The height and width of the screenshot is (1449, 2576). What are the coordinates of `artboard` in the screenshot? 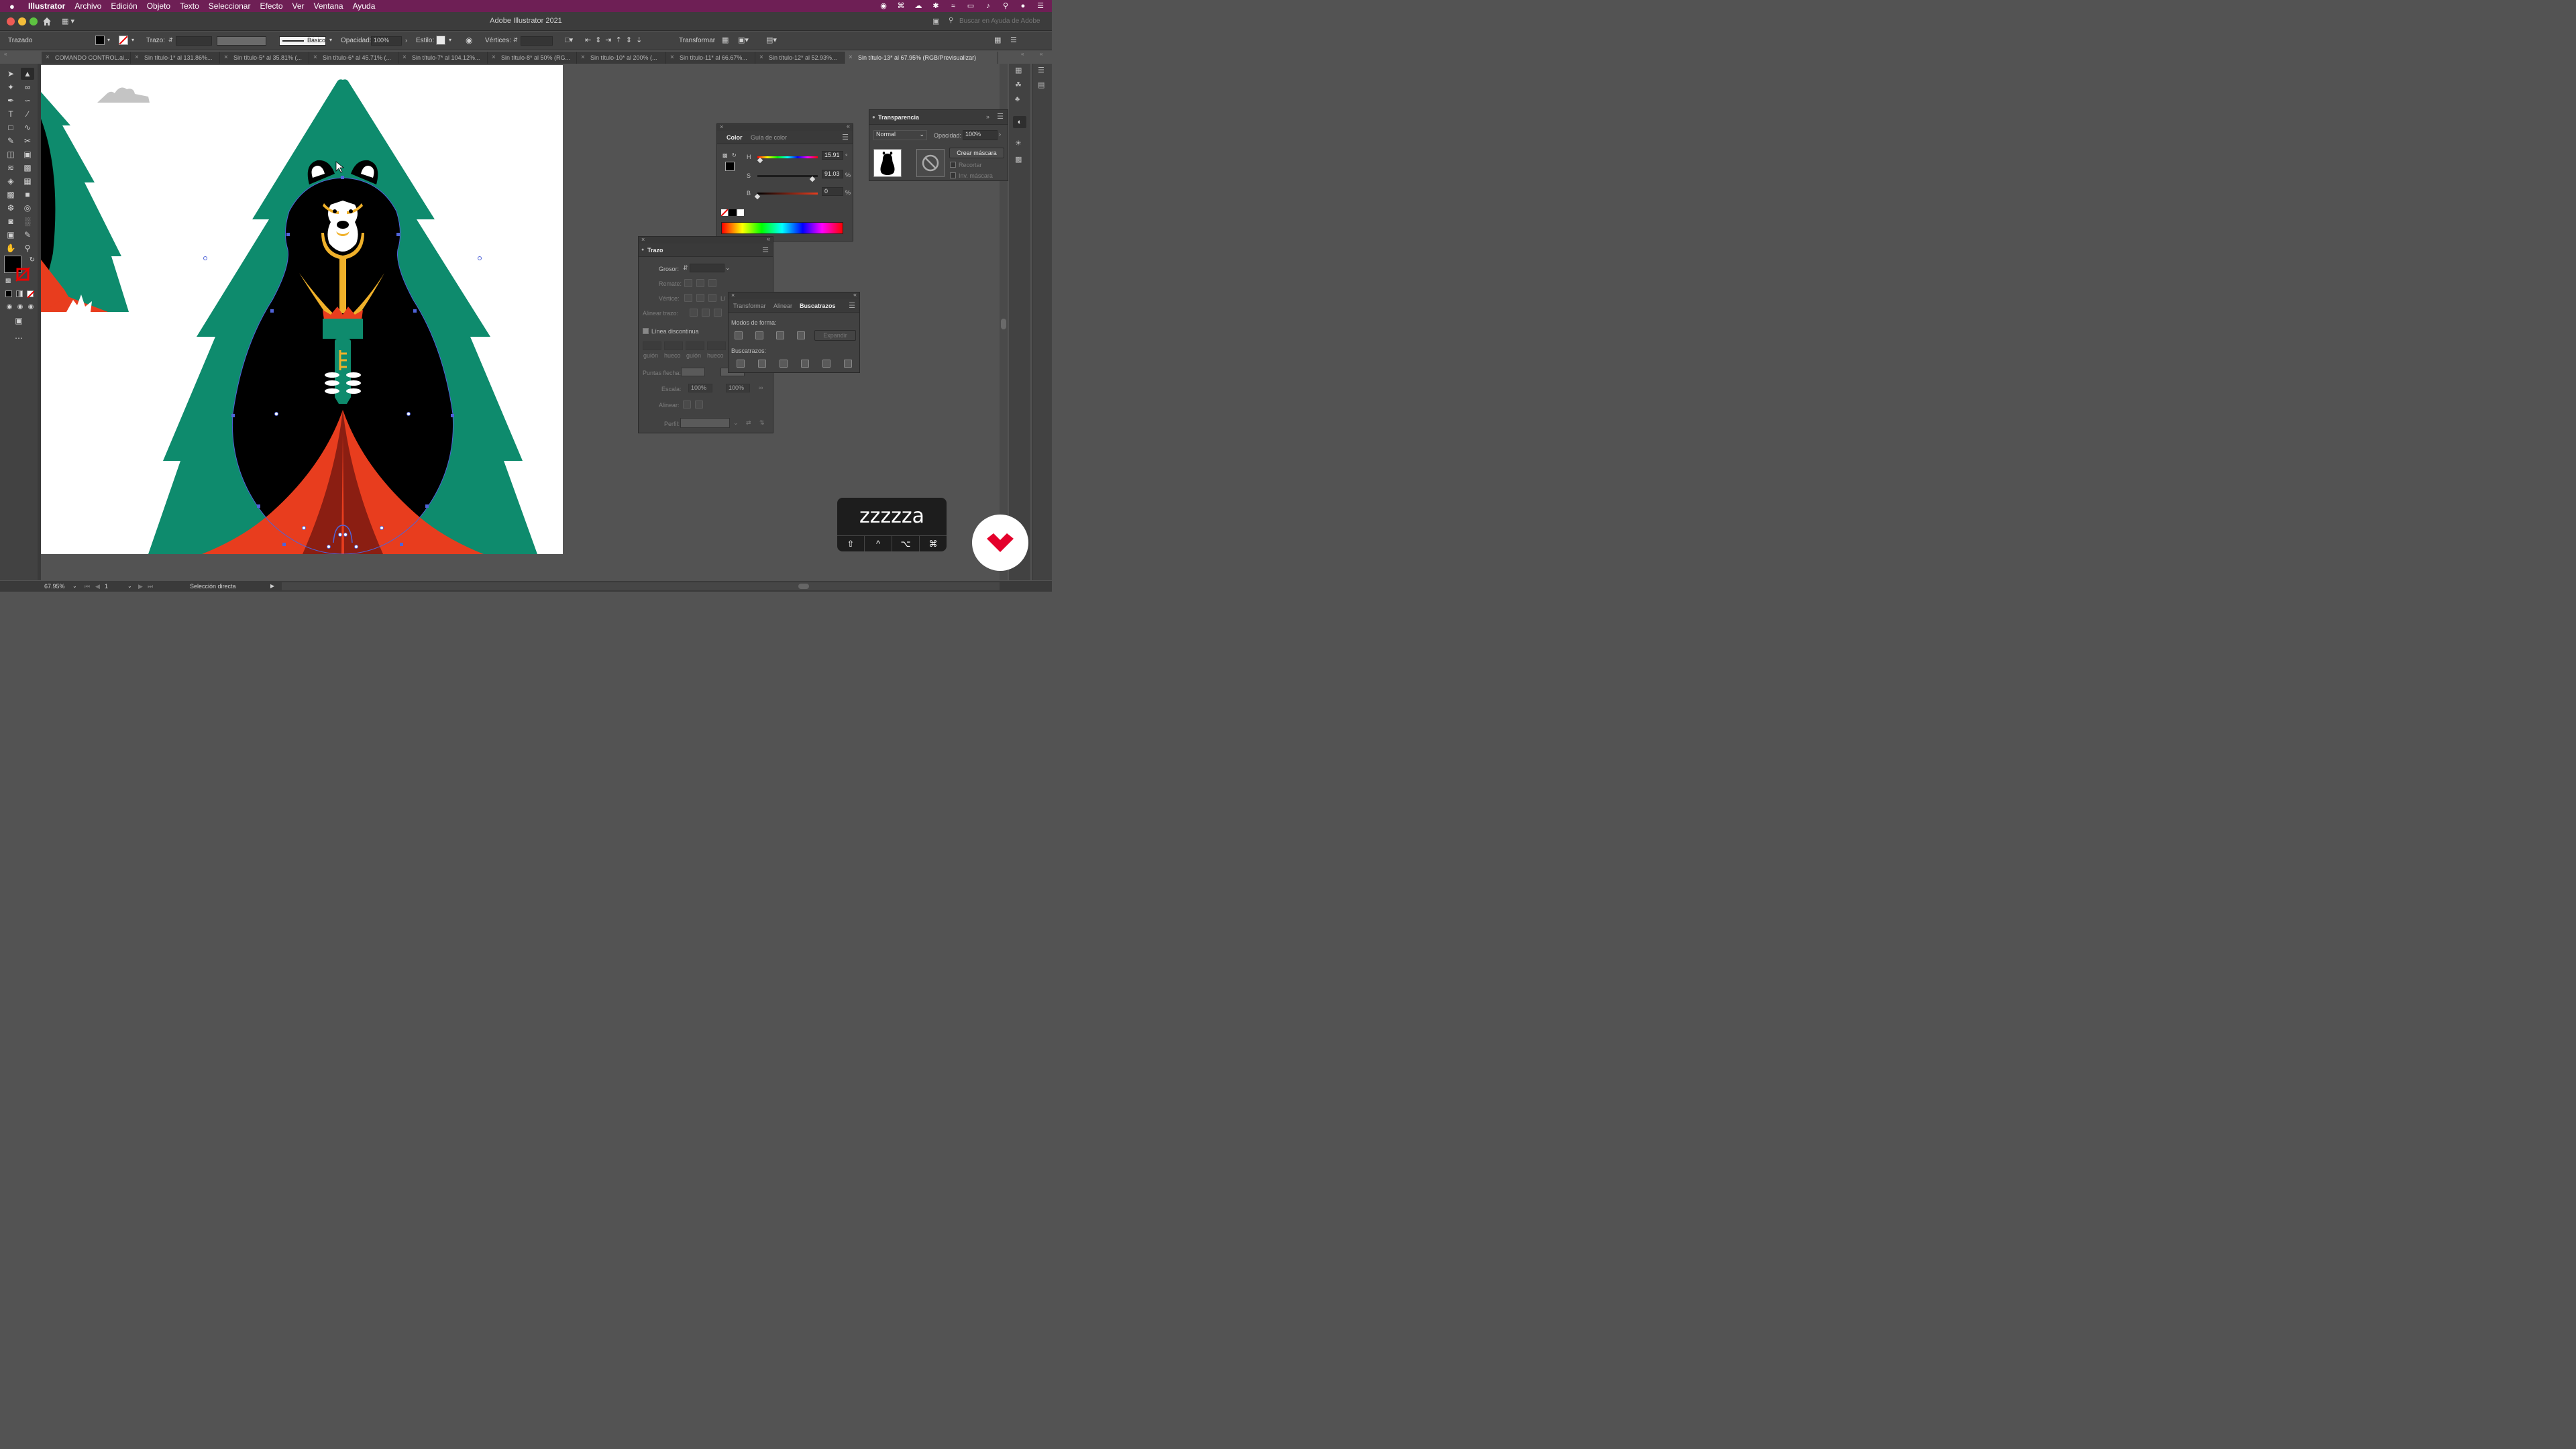 It's located at (302, 309).